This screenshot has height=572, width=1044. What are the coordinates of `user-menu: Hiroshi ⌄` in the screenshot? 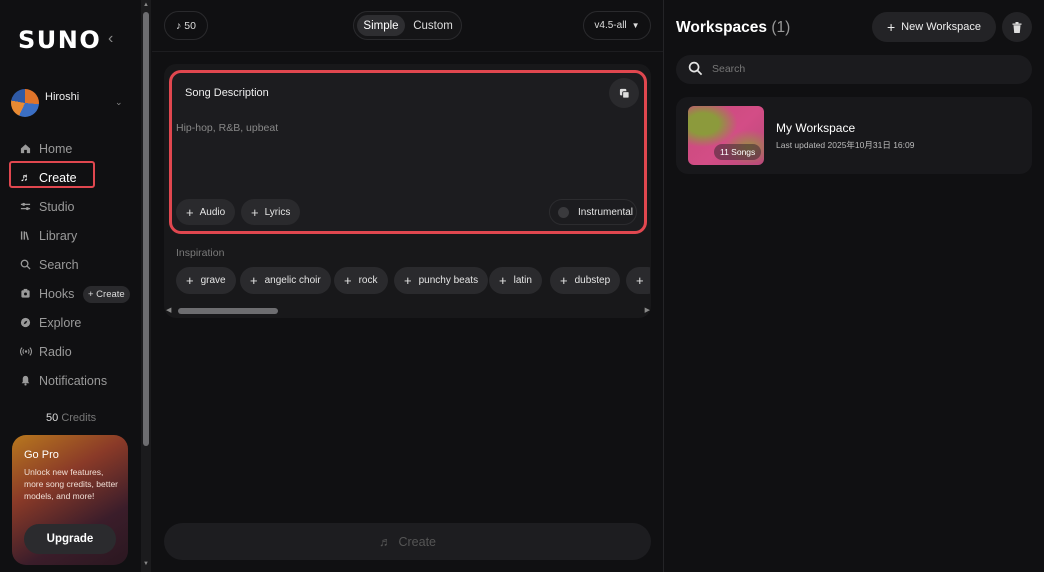 It's located at (71, 103).